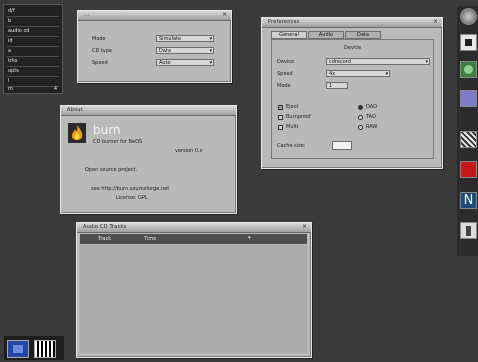 This screenshot has height=362, width=478. I want to click on eject-checkbox, so click(280, 107).